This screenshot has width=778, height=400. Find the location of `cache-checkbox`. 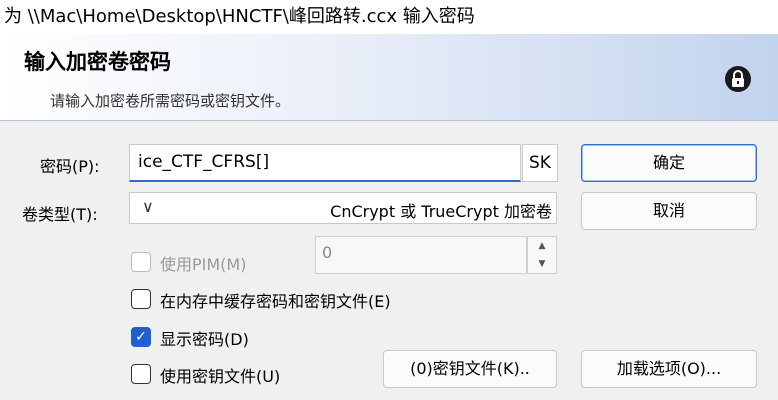

cache-checkbox is located at coordinates (141, 299).